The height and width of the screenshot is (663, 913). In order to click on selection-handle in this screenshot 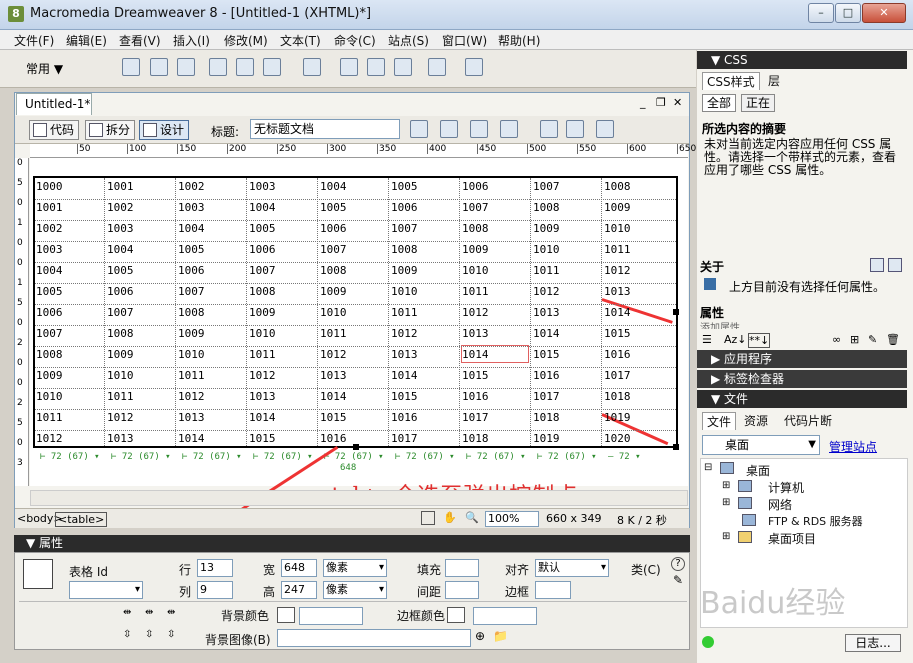, I will do `click(676, 447)`.